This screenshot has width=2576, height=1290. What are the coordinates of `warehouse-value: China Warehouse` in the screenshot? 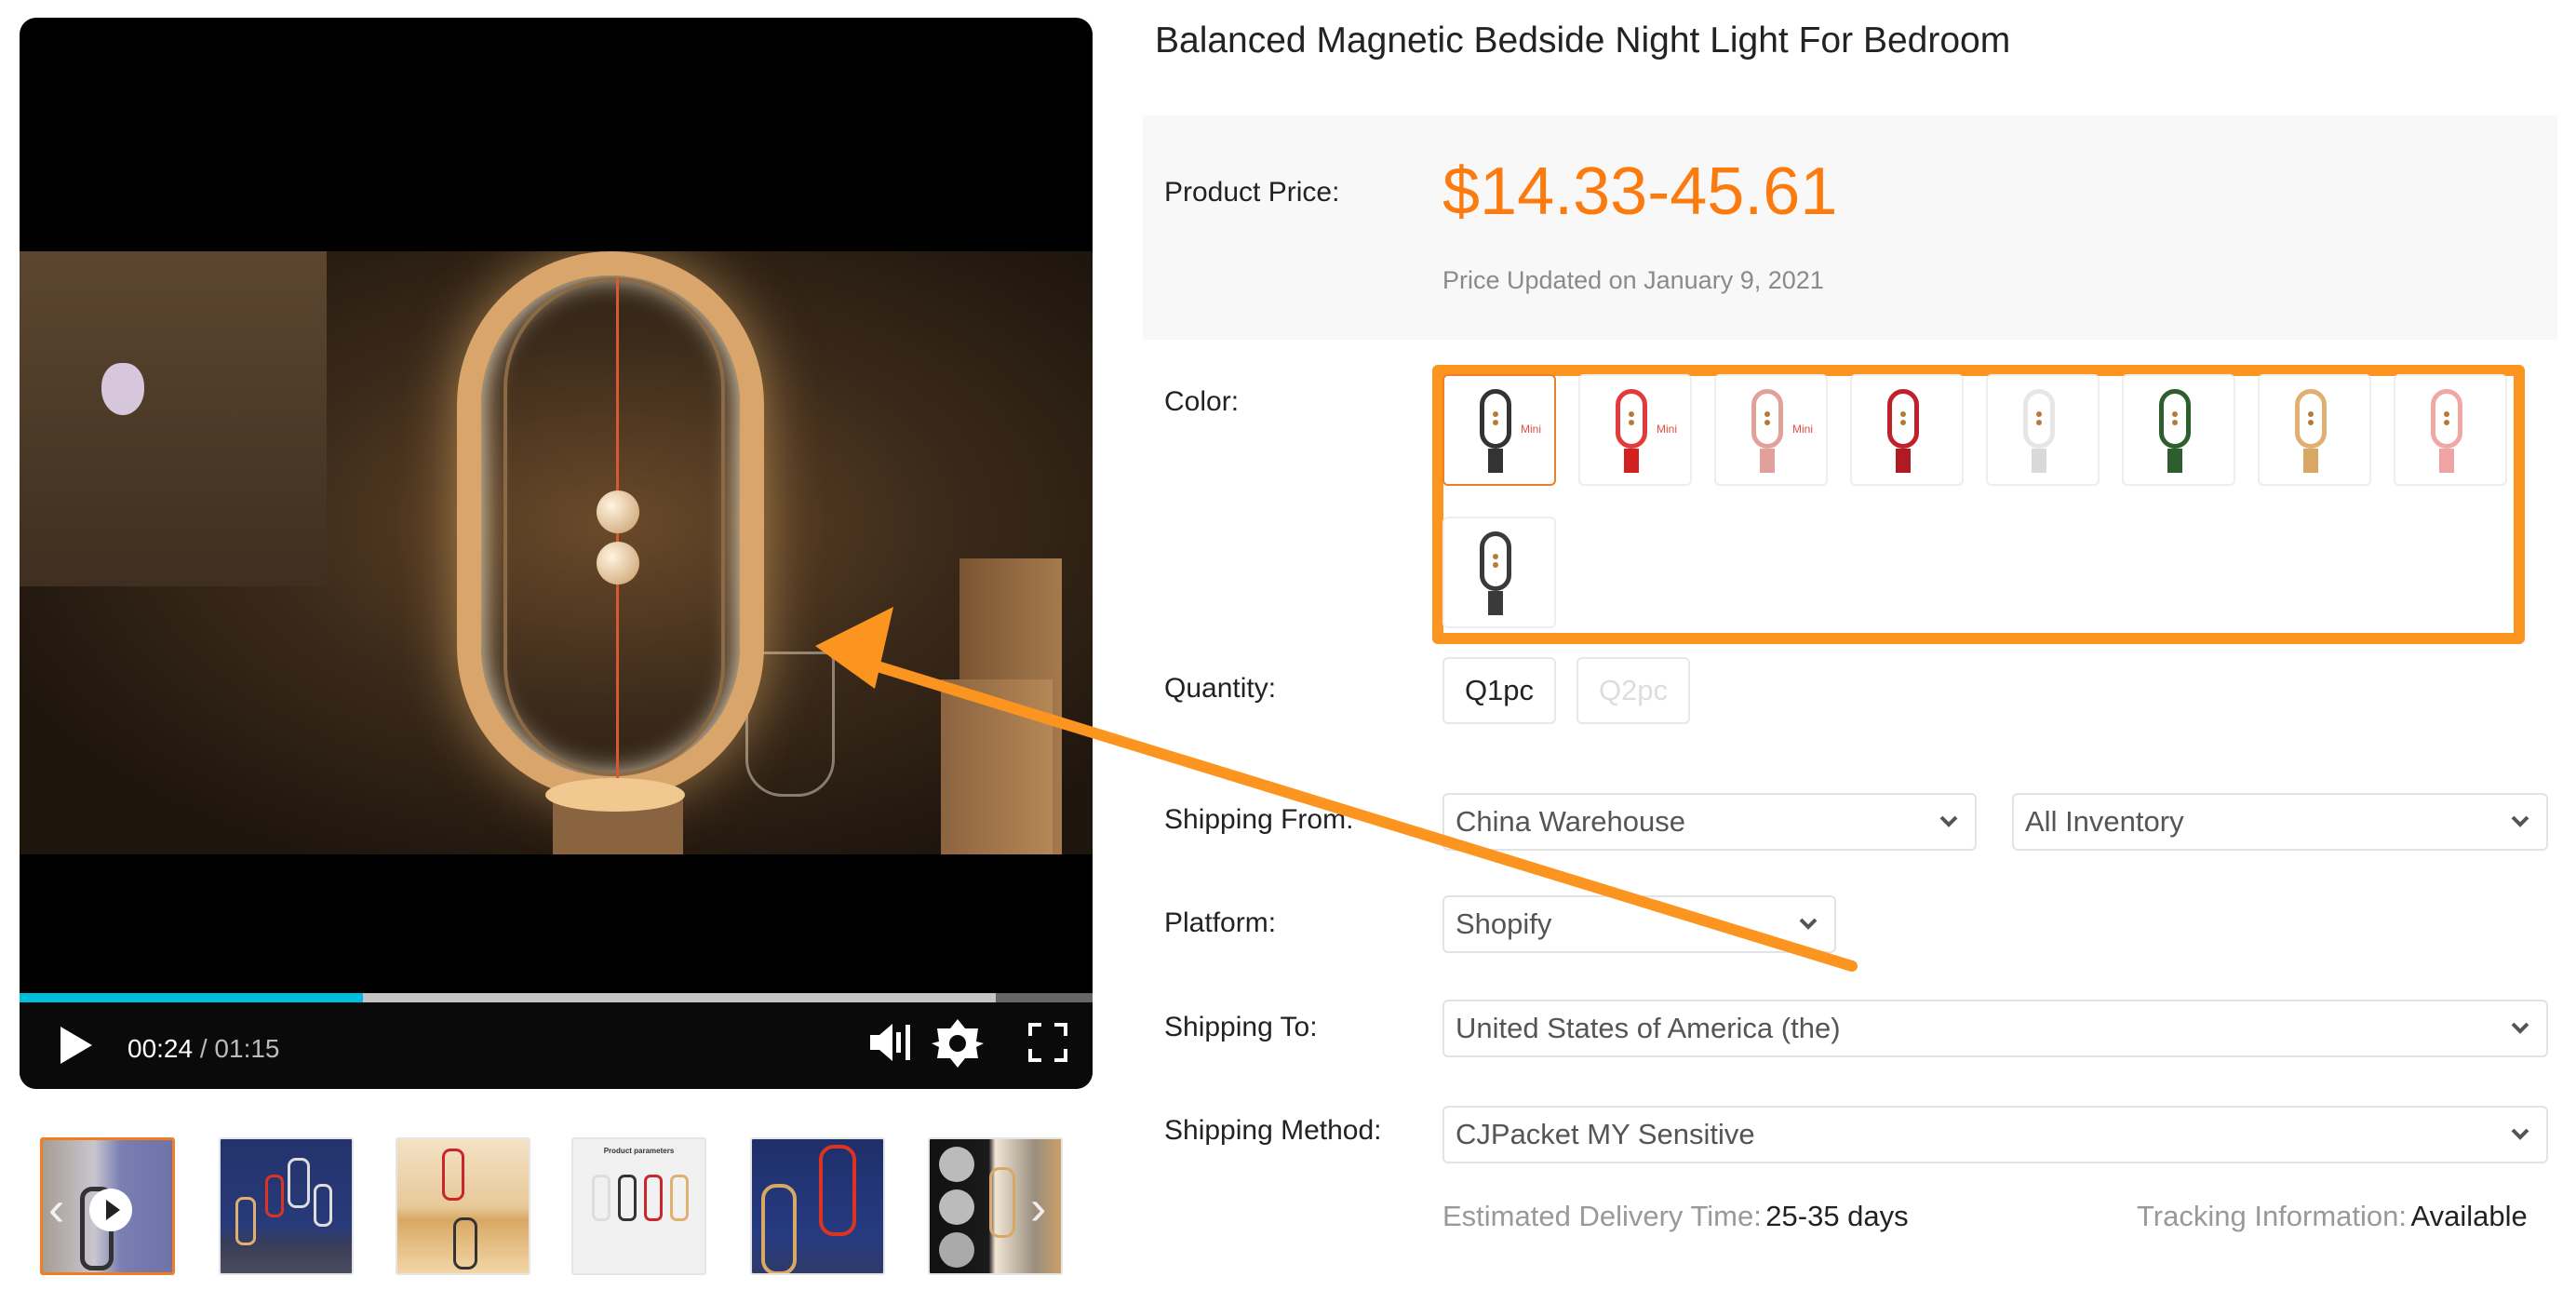 It's located at (1570, 821).